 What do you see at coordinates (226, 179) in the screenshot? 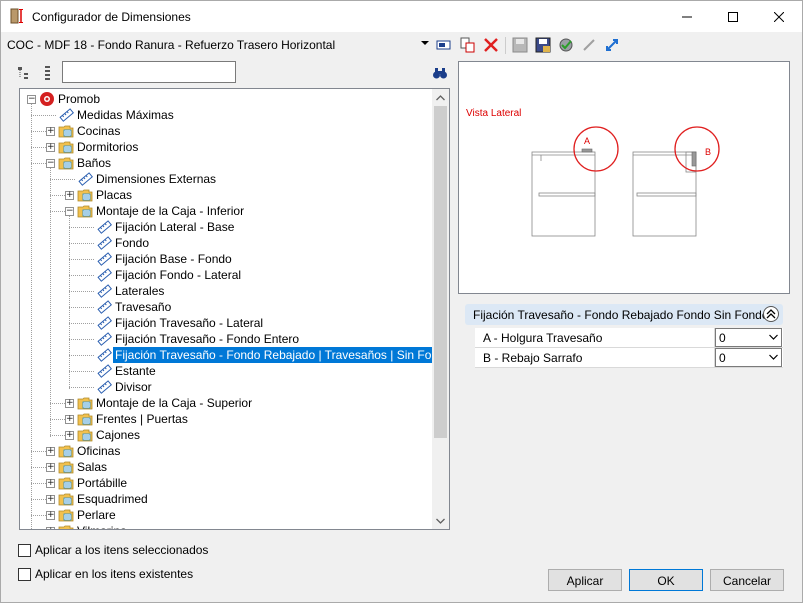
I see `tree-node: Dimensiones Externas` at bounding box center [226, 179].